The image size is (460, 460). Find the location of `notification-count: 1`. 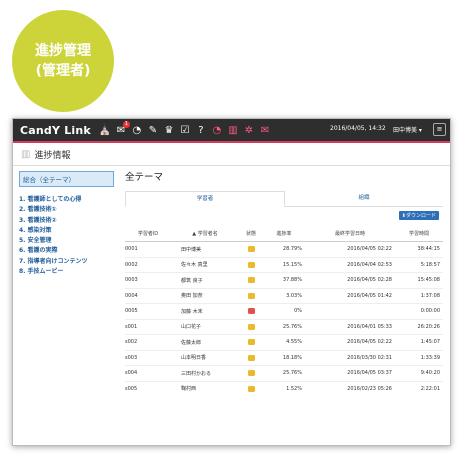

notification-count: 1 is located at coordinates (126, 124).